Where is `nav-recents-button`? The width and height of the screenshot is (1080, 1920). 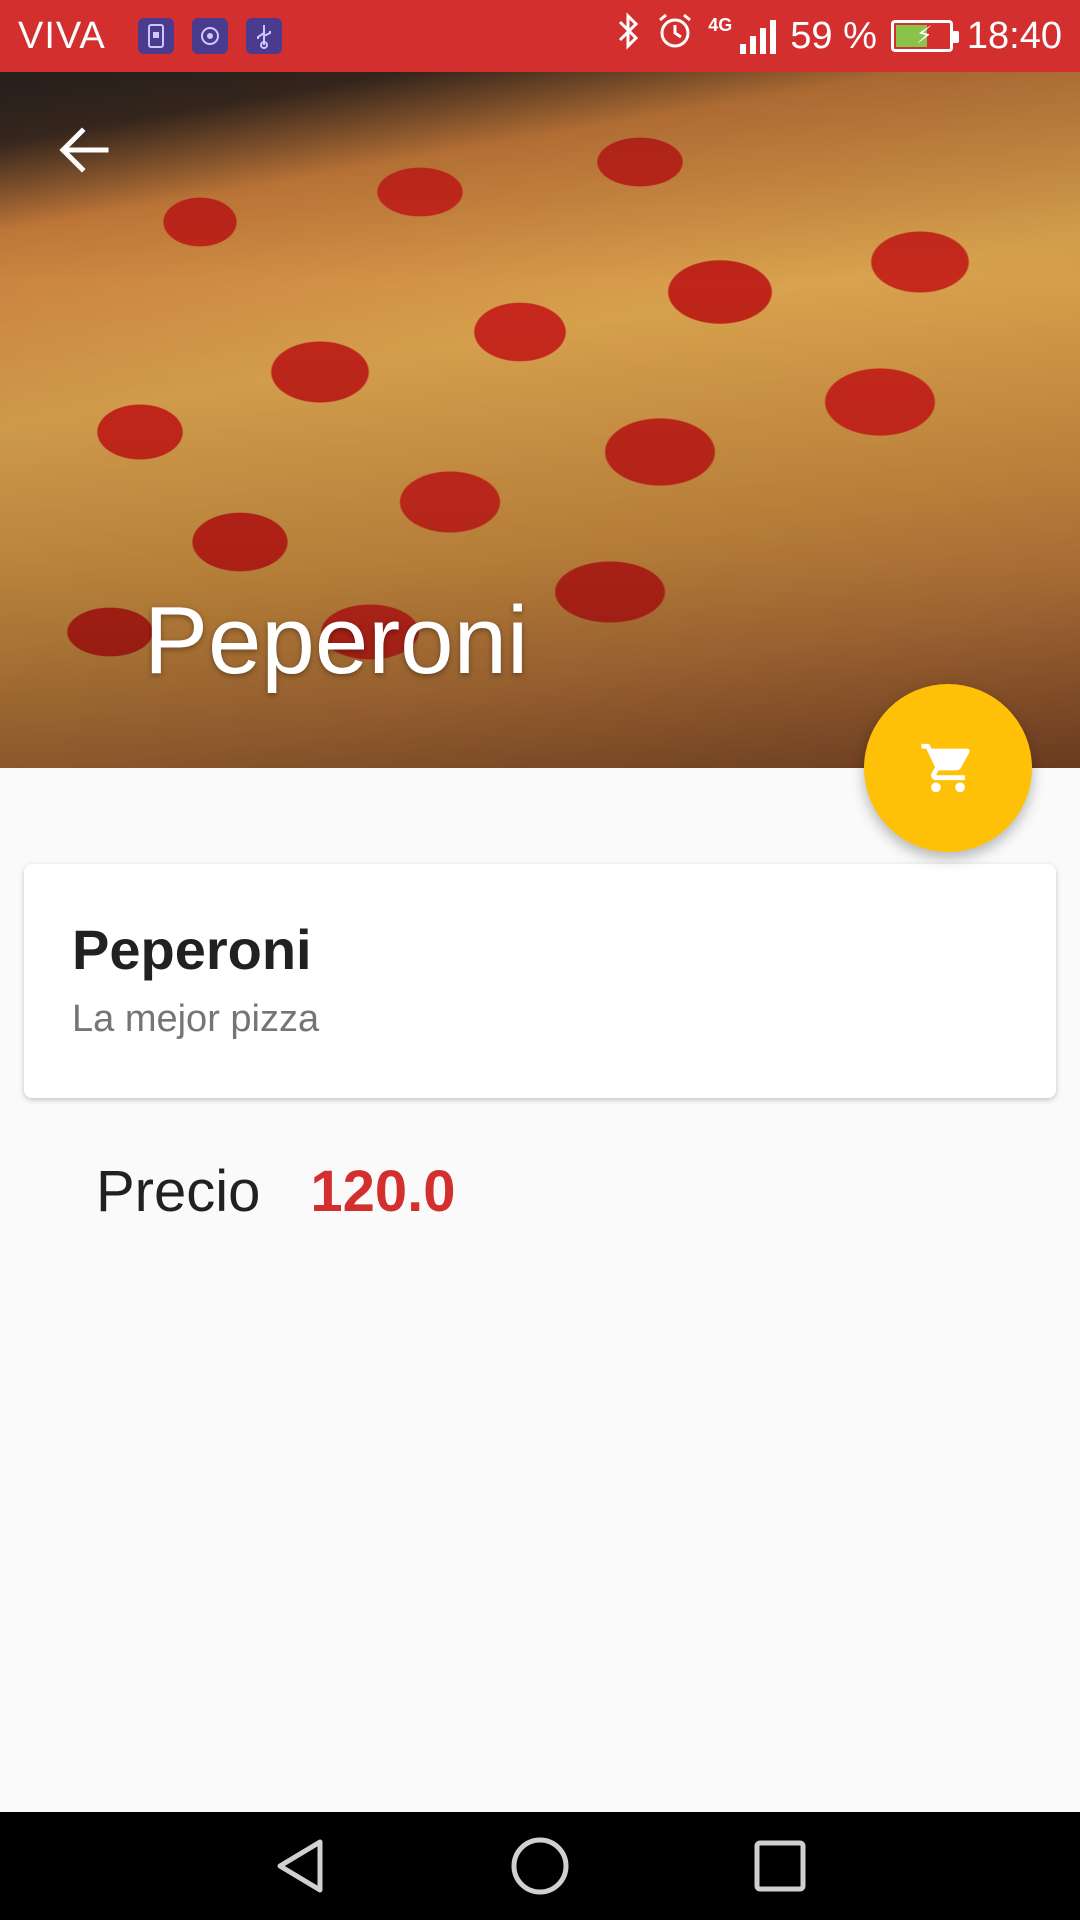 nav-recents-button is located at coordinates (780, 1866).